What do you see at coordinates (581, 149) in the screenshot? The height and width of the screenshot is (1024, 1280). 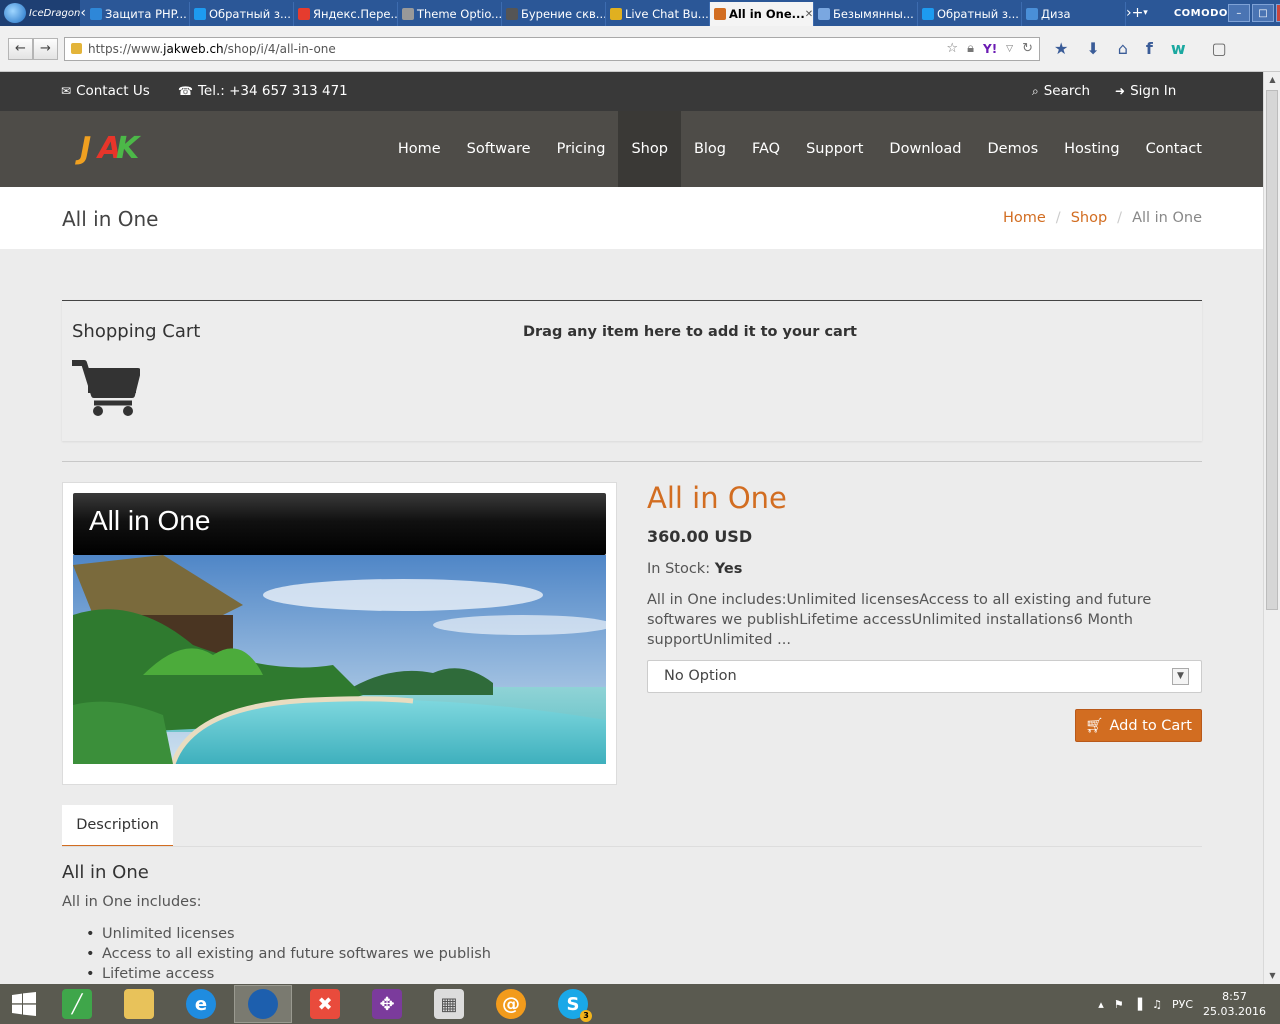 I see `nav-item-pricing: Pricing` at bounding box center [581, 149].